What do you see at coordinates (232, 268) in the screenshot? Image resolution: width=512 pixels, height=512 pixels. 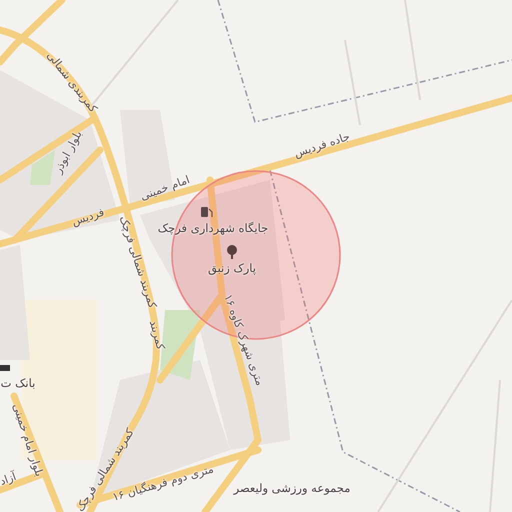 I see `place-label: پارک زنبق` at bounding box center [232, 268].